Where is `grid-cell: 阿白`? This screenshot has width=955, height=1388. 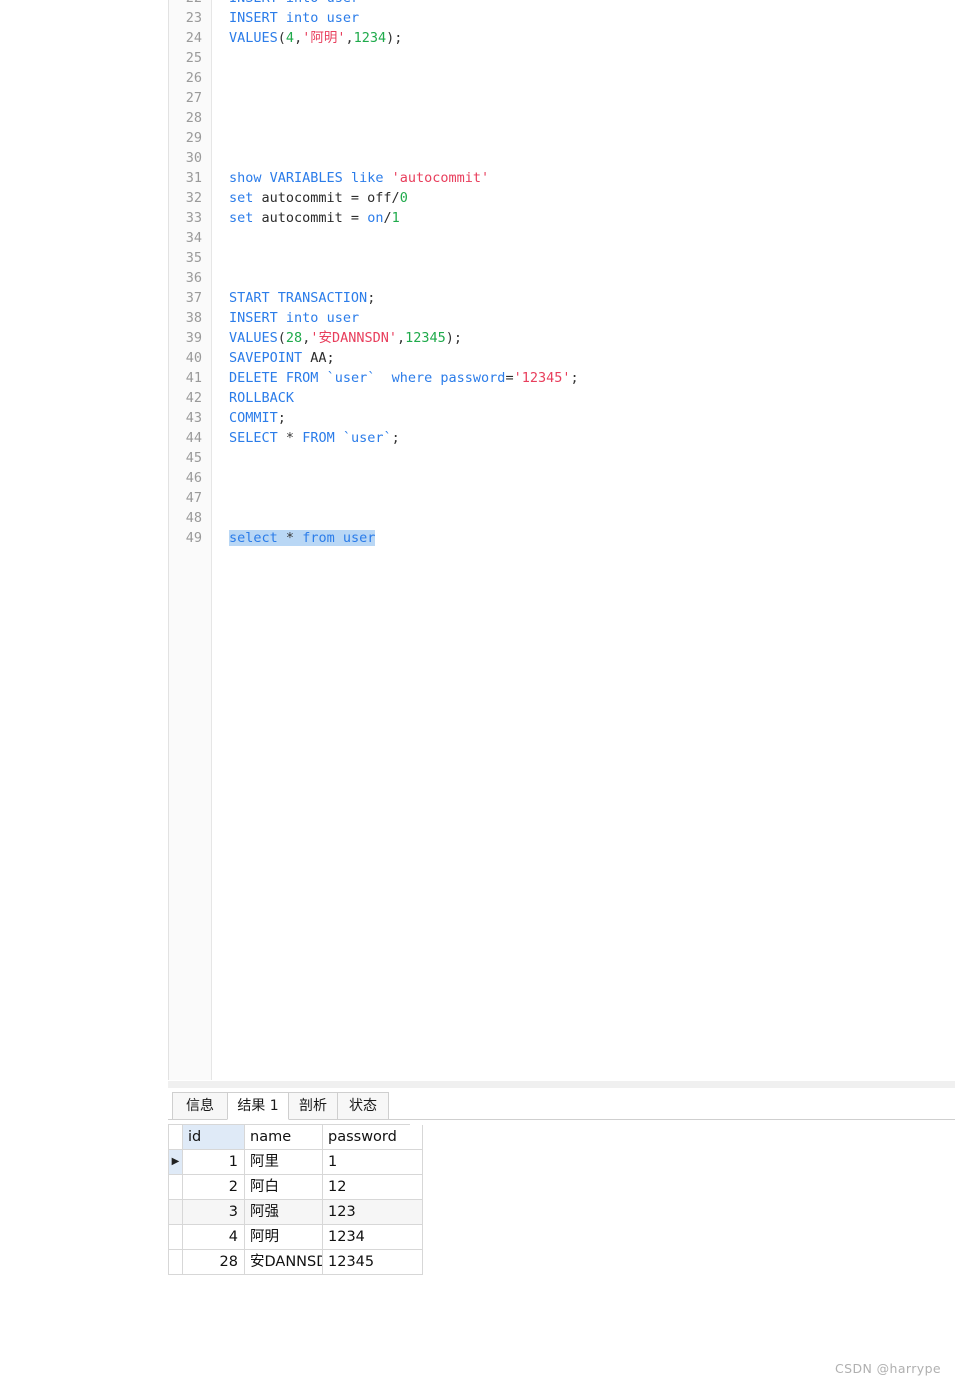 grid-cell: 阿白 is located at coordinates (284, 1187).